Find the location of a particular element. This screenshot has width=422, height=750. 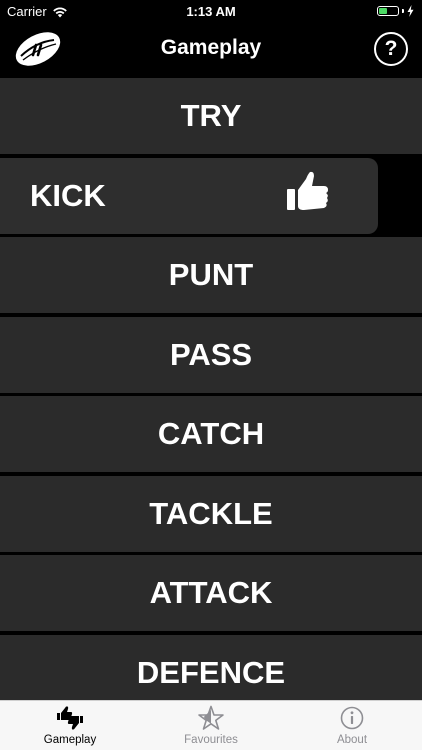

tab-label: Favourites is located at coordinates (211, 740).